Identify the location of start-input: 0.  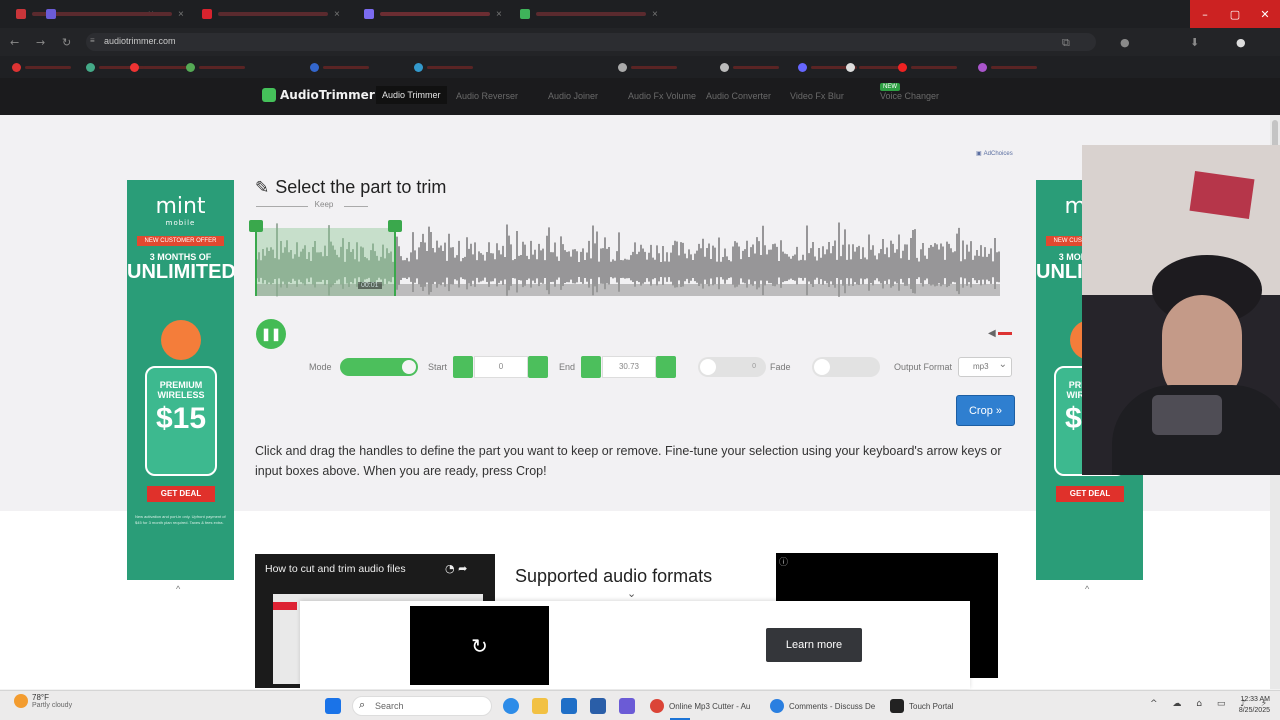
(501, 367).